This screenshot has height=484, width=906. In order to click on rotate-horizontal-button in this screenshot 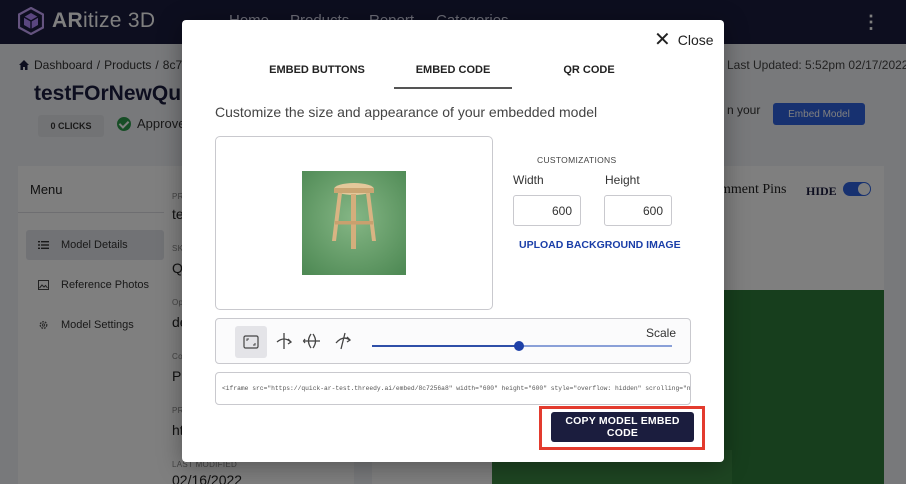, I will do `click(312, 341)`.